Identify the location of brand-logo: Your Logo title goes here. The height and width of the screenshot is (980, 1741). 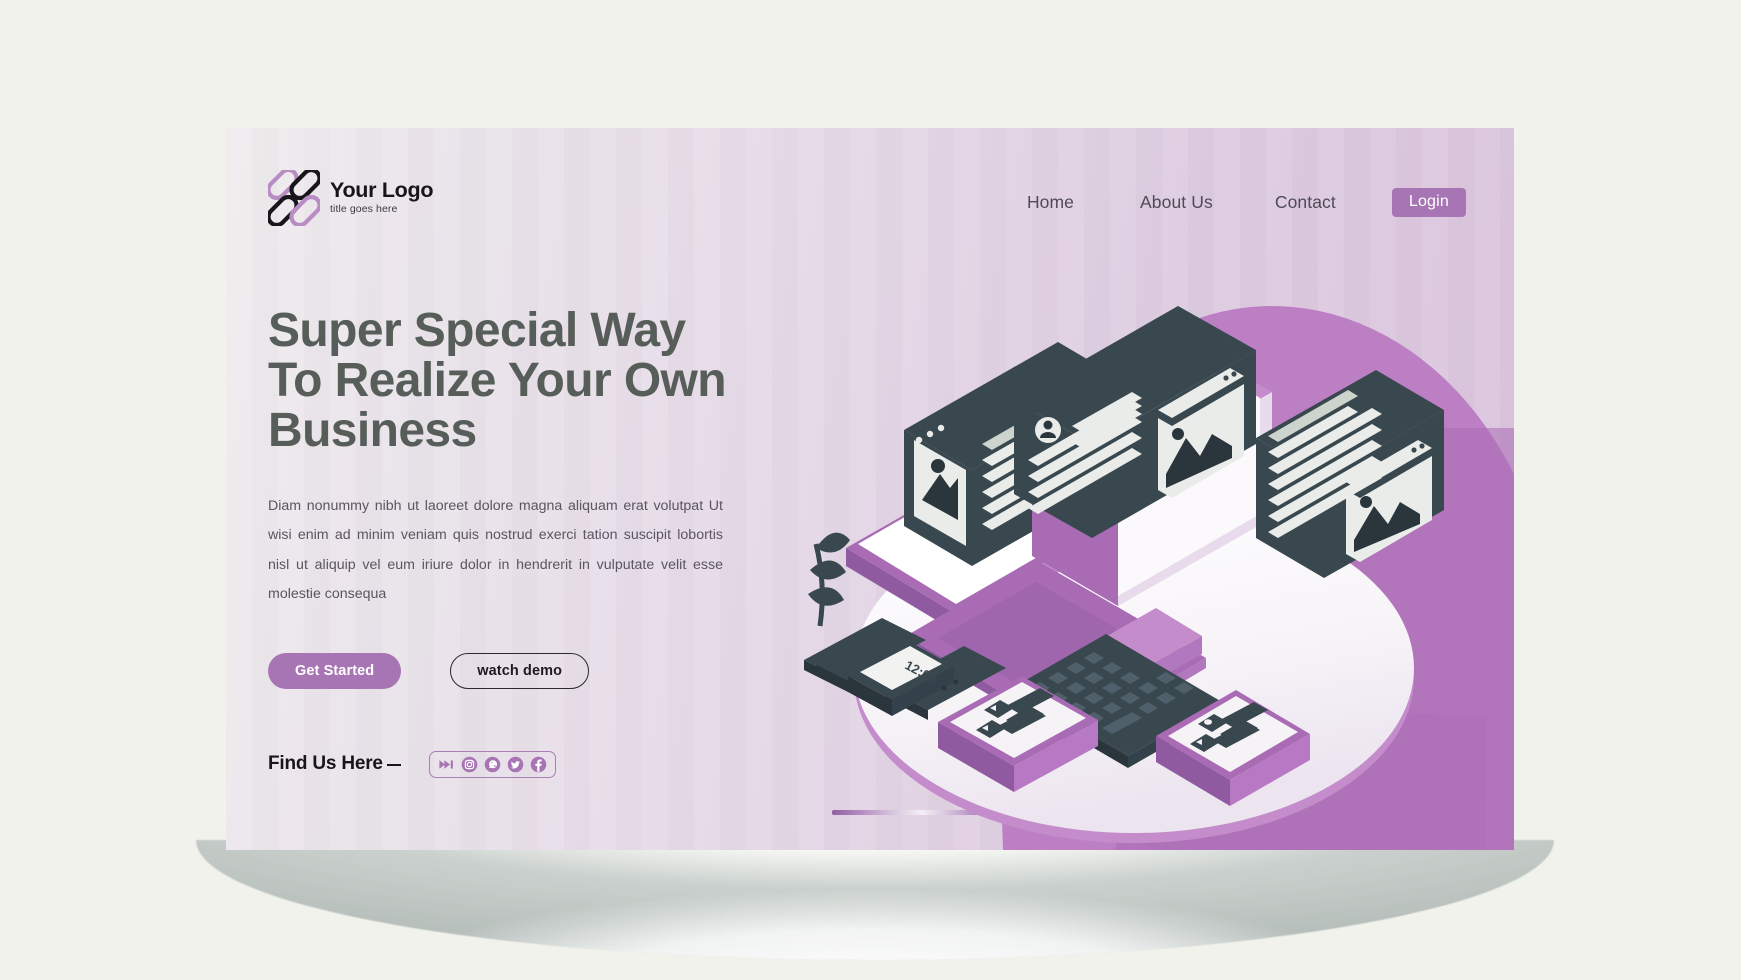
(350, 198).